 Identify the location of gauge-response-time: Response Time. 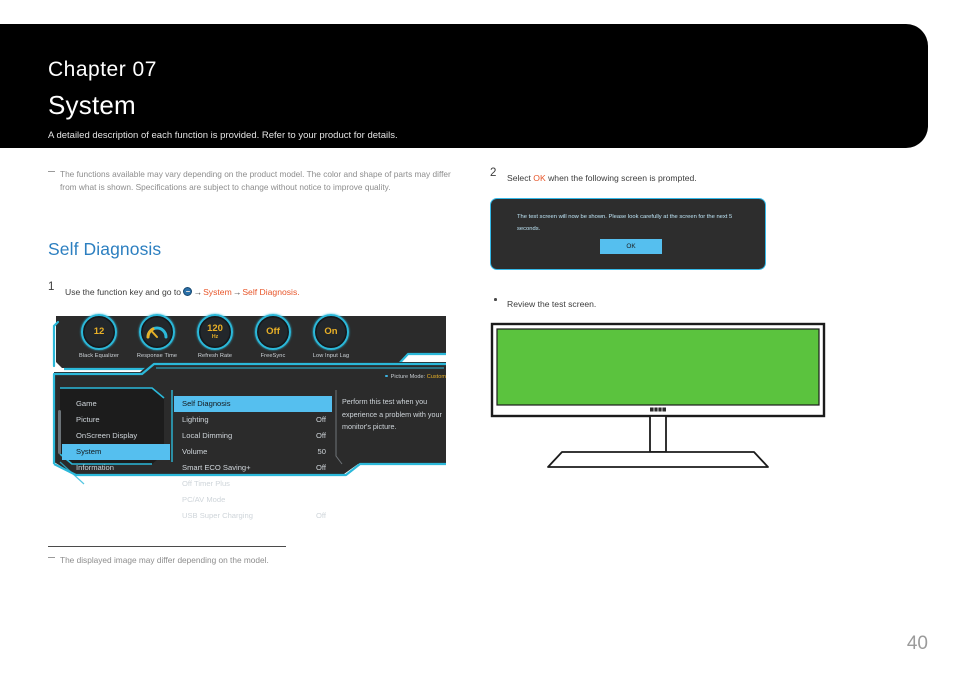
(157, 336).